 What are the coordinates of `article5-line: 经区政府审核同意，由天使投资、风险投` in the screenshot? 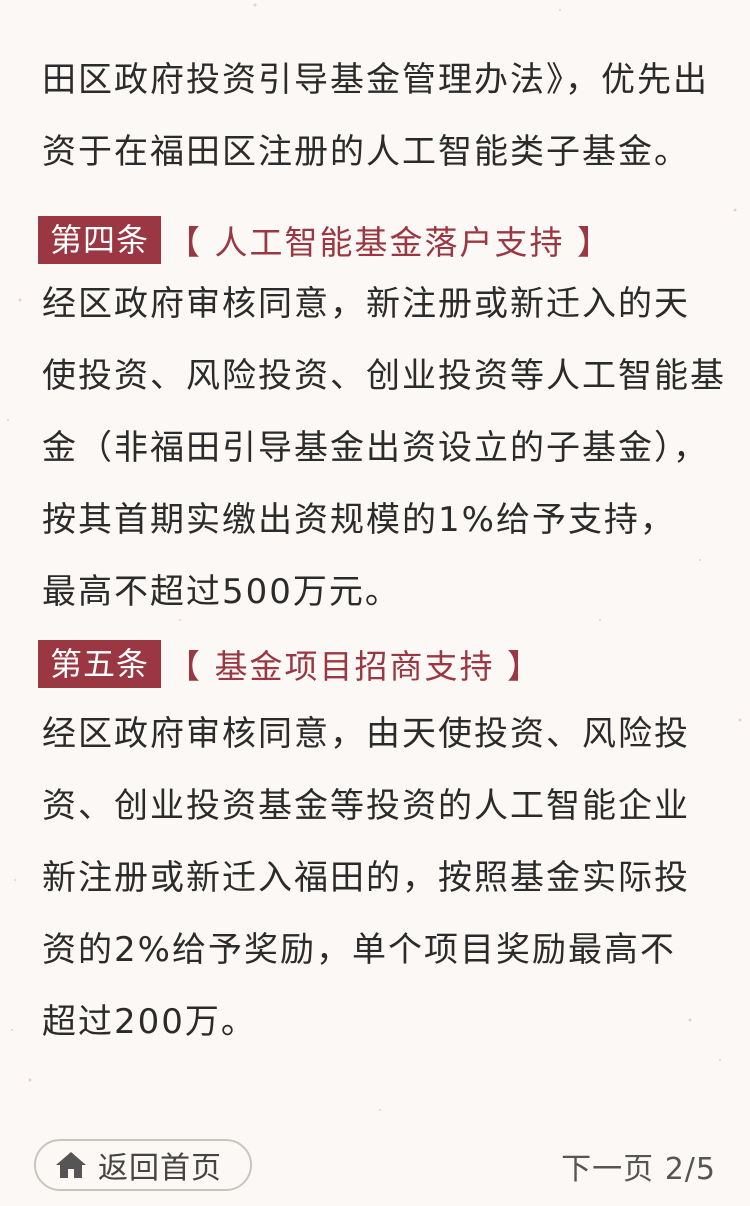 It's located at (366, 734).